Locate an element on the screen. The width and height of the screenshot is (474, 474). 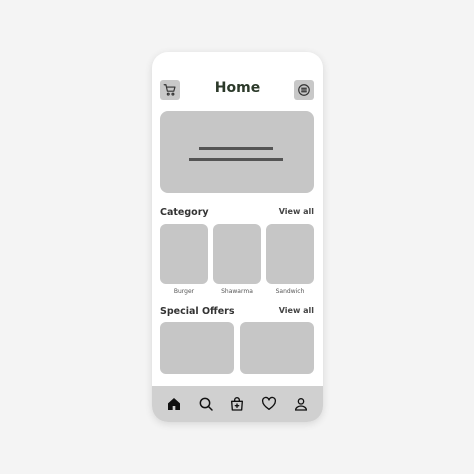
menu-button is located at coordinates (304, 90).